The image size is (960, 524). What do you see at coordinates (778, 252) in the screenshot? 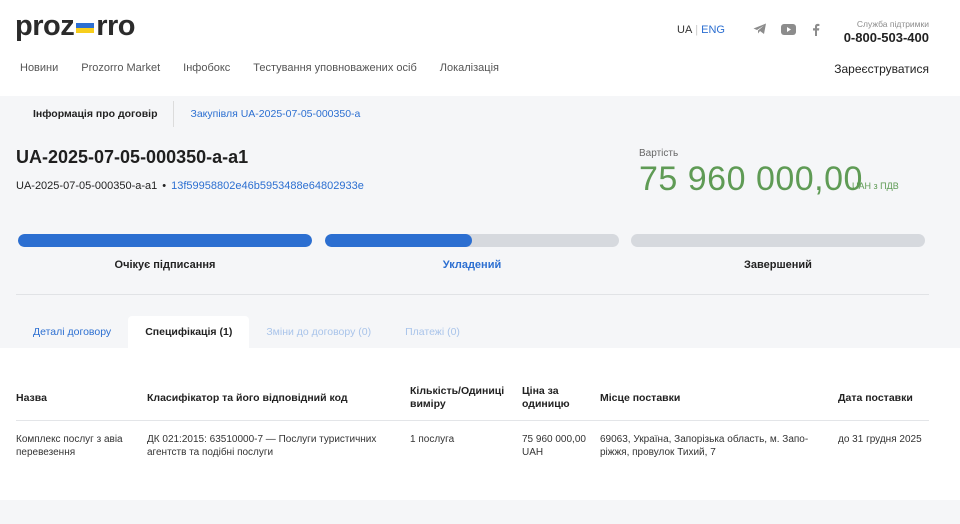
I see `stage-completed: Завершений` at bounding box center [778, 252].